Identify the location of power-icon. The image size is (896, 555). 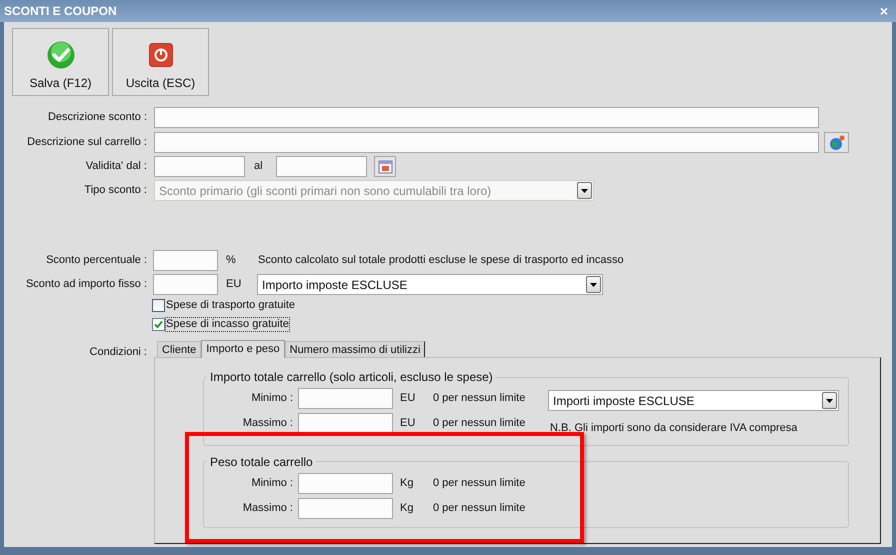
(160, 55).